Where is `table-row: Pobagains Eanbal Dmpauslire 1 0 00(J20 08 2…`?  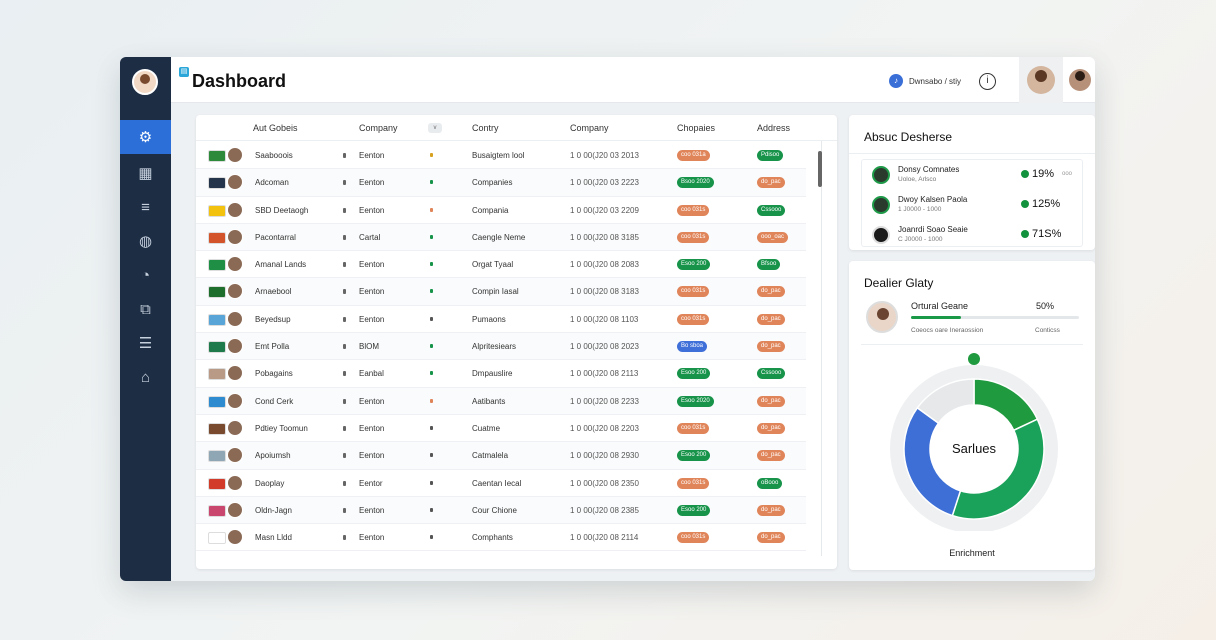 table-row: Pobagains Eanbal Dmpauslire 1 0 00(J20 08 2… is located at coordinates (501, 374).